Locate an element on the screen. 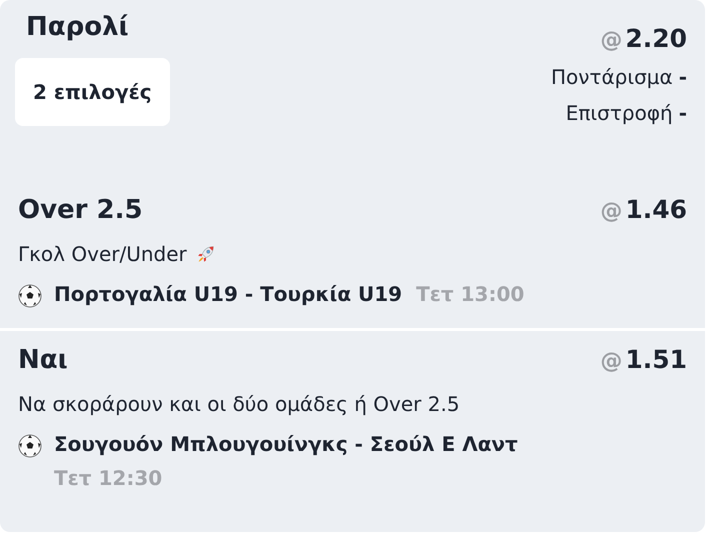 This screenshot has height=534, width=707. selections-count-chip: 2 επιλογές is located at coordinates (92, 92).